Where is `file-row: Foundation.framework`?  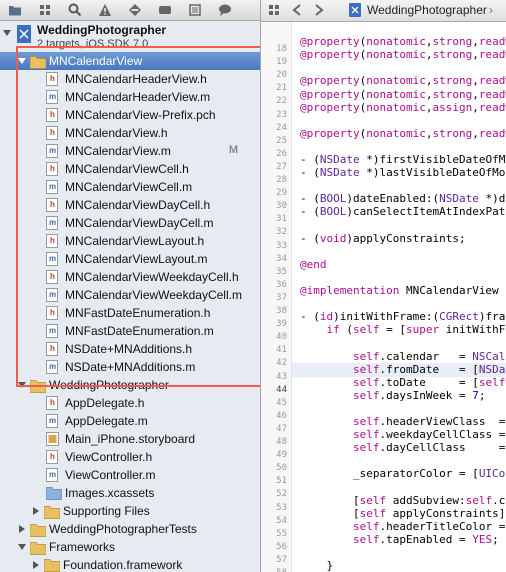 file-row: Foundation.framework is located at coordinates (130, 564).